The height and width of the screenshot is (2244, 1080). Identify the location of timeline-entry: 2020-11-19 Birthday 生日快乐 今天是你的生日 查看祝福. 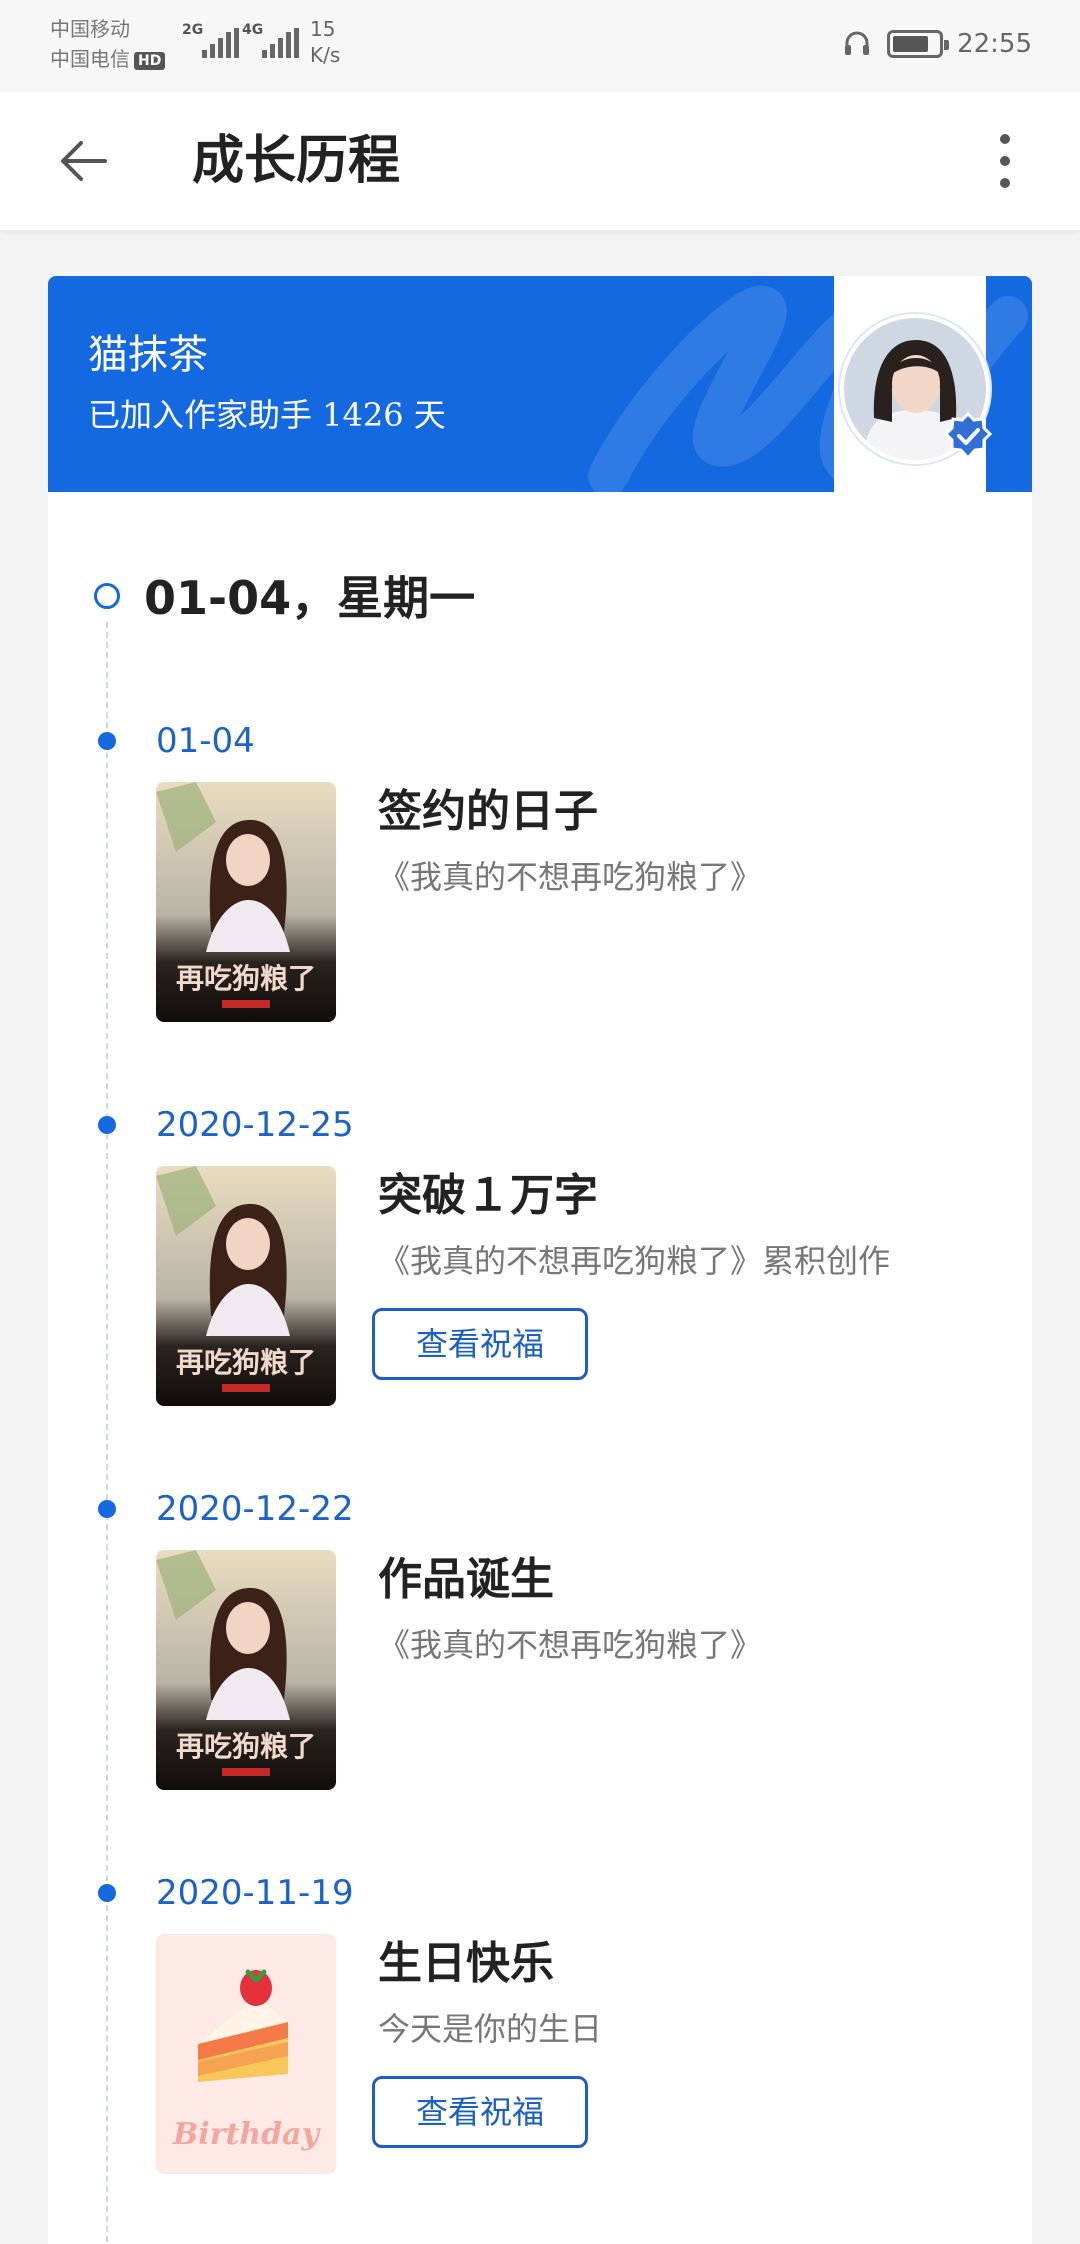
(540, 2044).